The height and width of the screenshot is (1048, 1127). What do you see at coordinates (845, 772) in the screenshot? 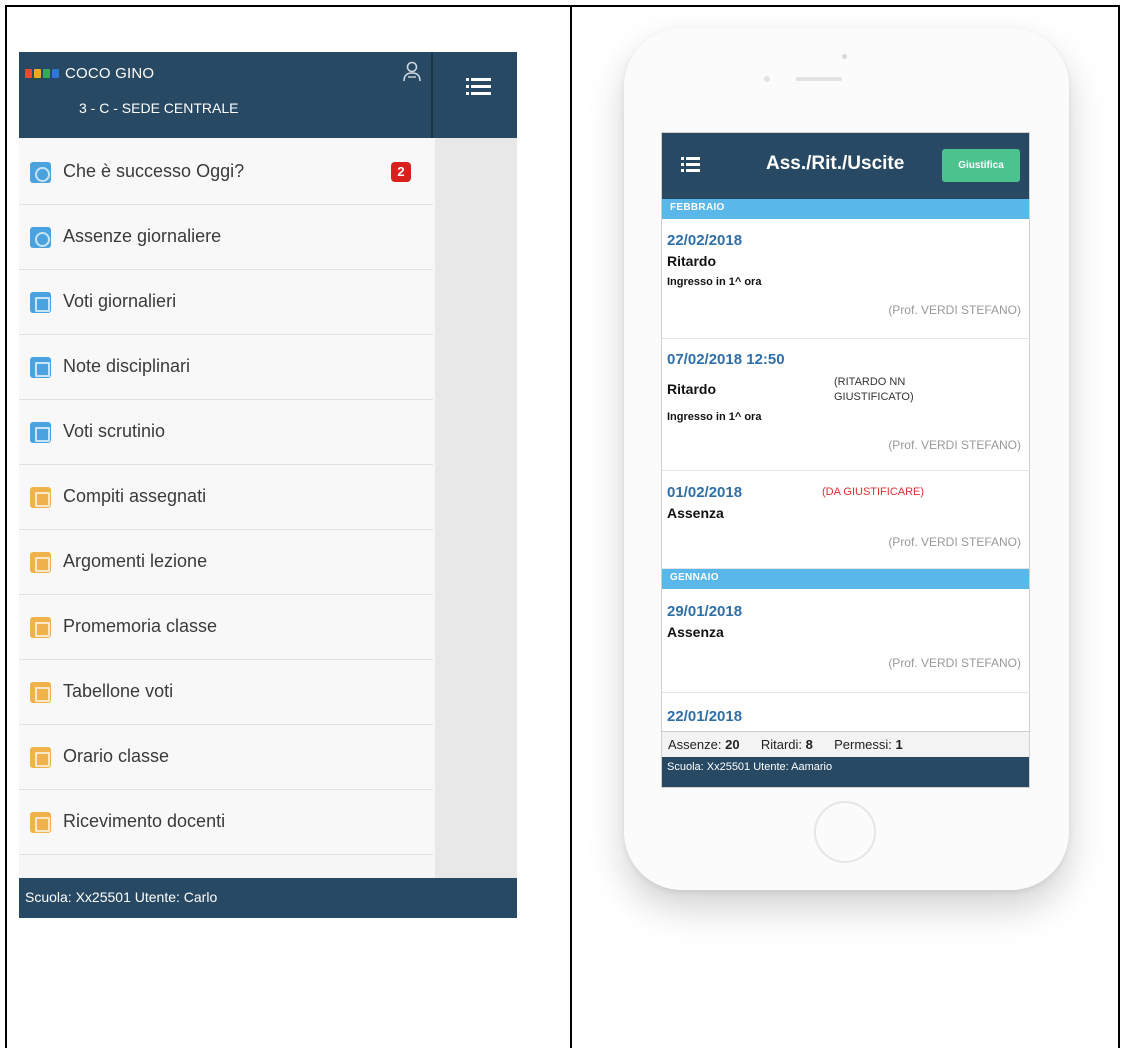
I see `screen-footer: Scuola: Xx25501 Utente: Aamario` at bounding box center [845, 772].